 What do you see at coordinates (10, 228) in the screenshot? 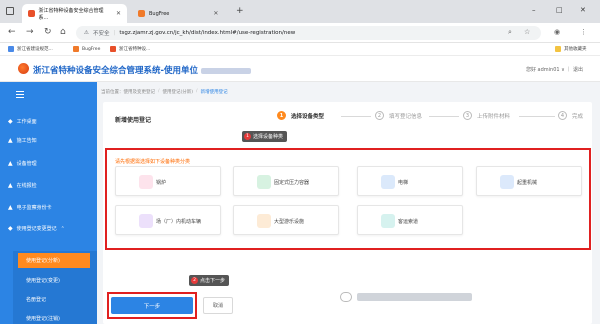
I see `register-icon: ◆` at bounding box center [10, 228].